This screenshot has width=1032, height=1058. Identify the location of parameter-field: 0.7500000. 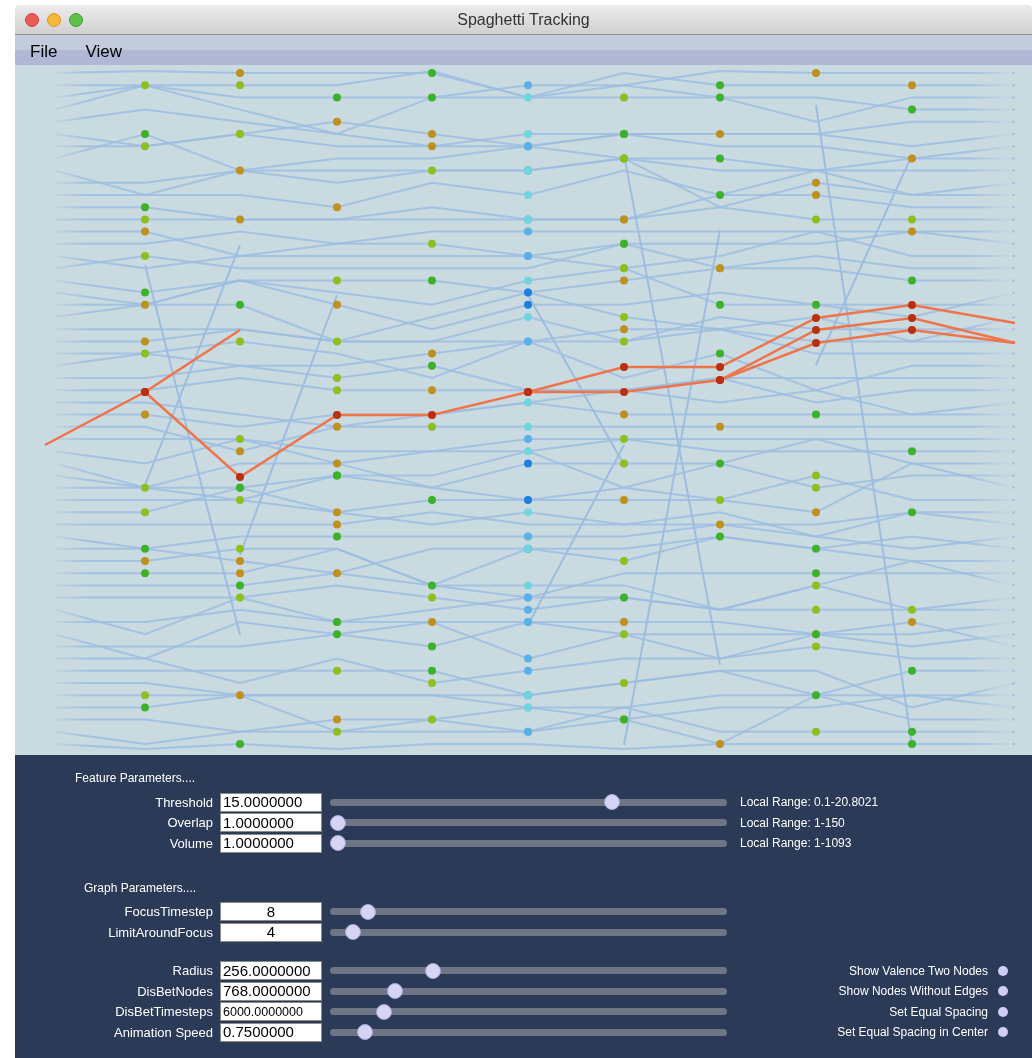
(271, 1032).